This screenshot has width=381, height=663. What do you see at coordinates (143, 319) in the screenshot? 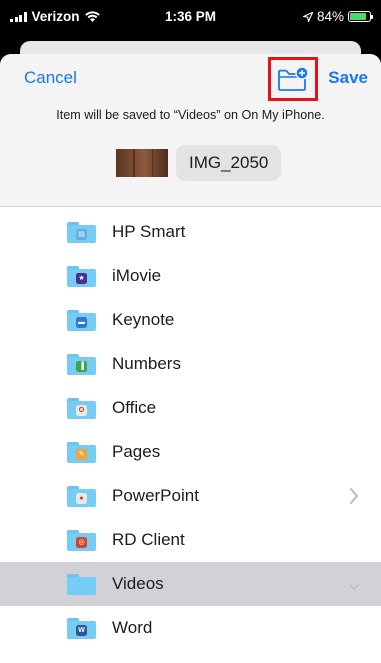
I see `folder-label: Keynote` at bounding box center [143, 319].